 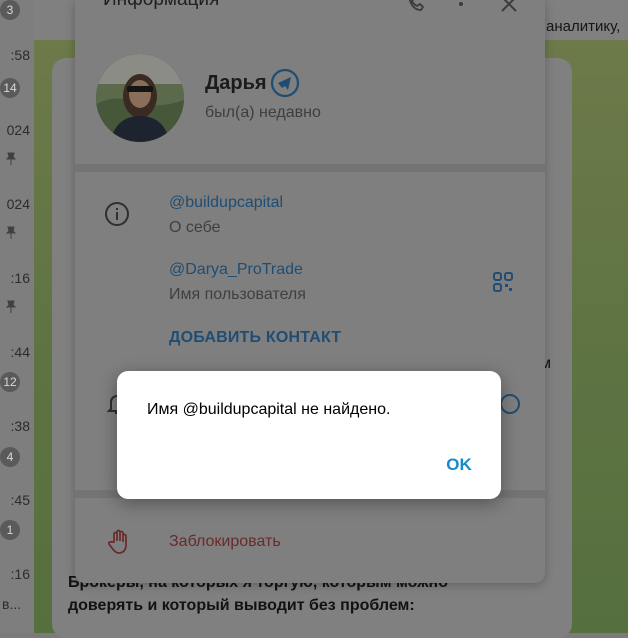 I want to click on verified-icon, so click(x=285, y=83).